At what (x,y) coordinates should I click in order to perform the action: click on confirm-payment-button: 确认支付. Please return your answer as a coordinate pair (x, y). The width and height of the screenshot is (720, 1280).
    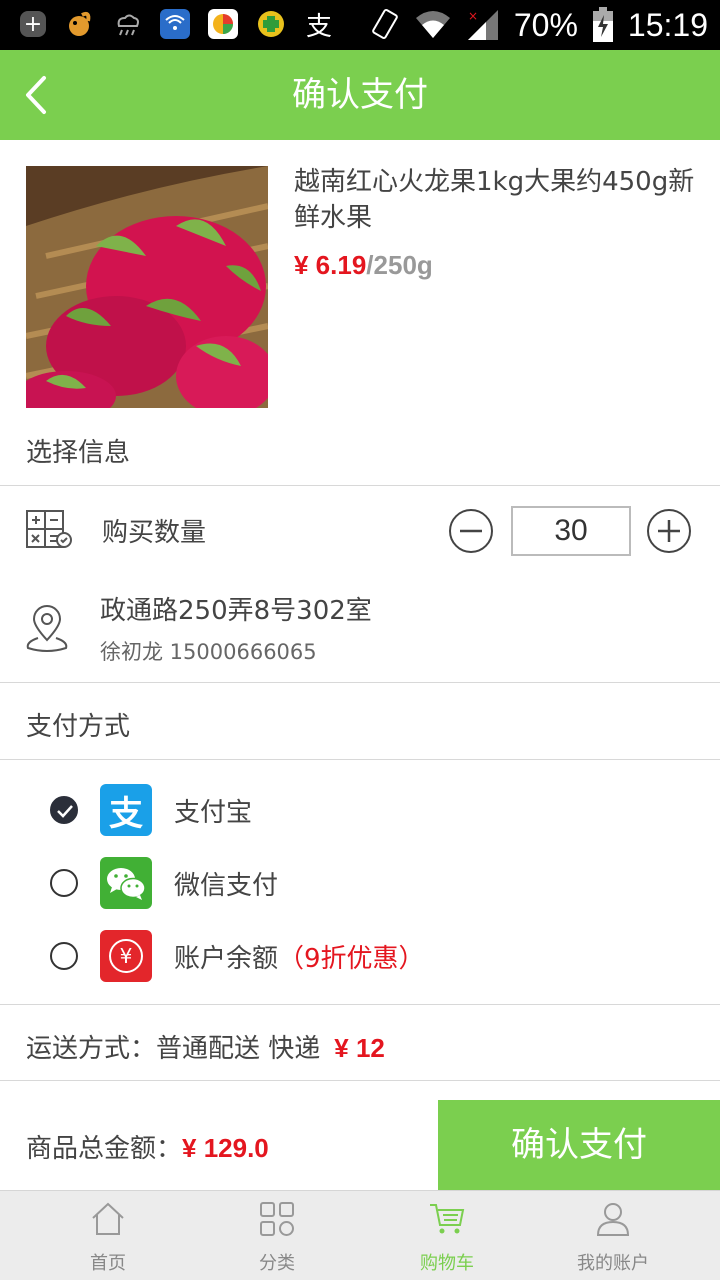
    Looking at the image, I should click on (579, 1145).